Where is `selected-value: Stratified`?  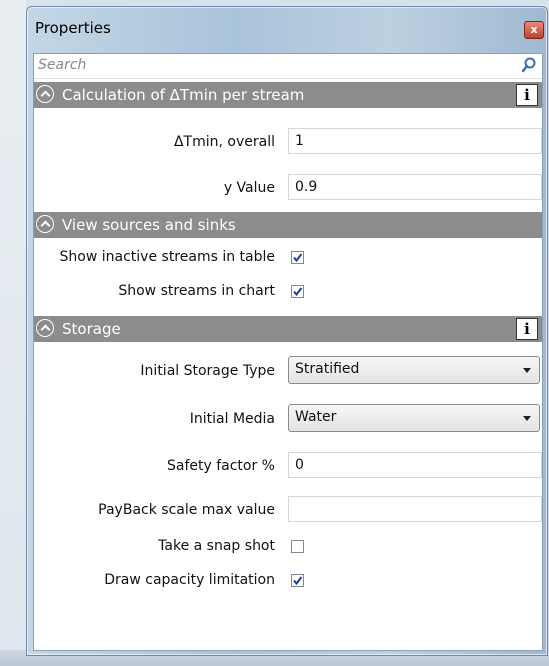
selected-value: Stratified is located at coordinates (327, 369).